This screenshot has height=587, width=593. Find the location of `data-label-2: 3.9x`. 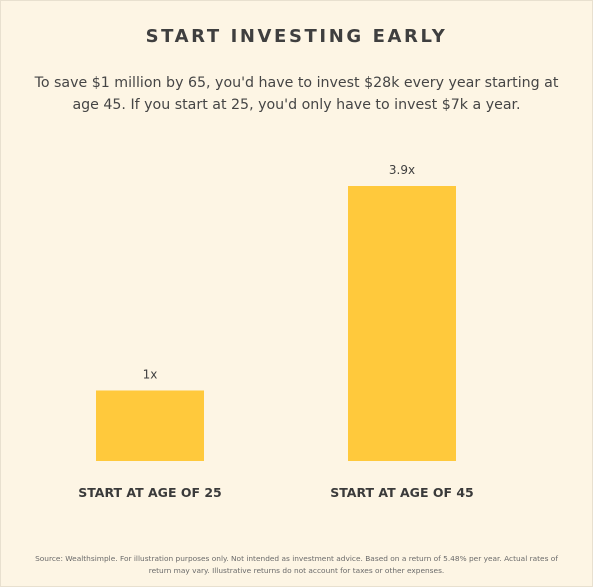

data-label-2: 3.9x is located at coordinates (402, 170).